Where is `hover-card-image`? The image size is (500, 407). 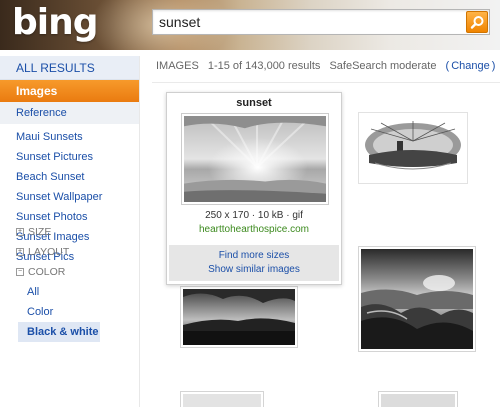 hover-card-image is located at coordinates (255, 159).